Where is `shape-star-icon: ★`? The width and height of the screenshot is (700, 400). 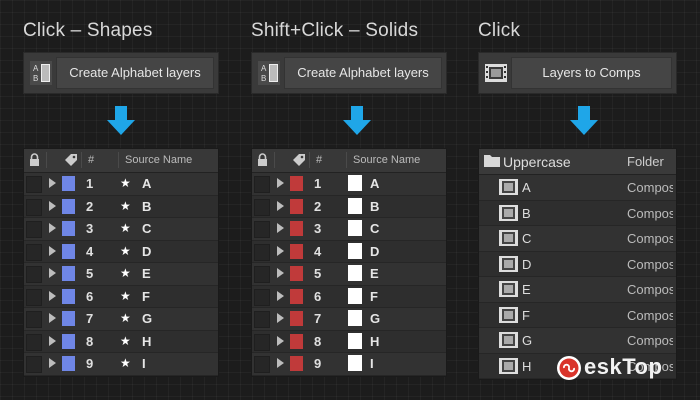
shape-star-icon: ★ is located at coordinates (125, 295).